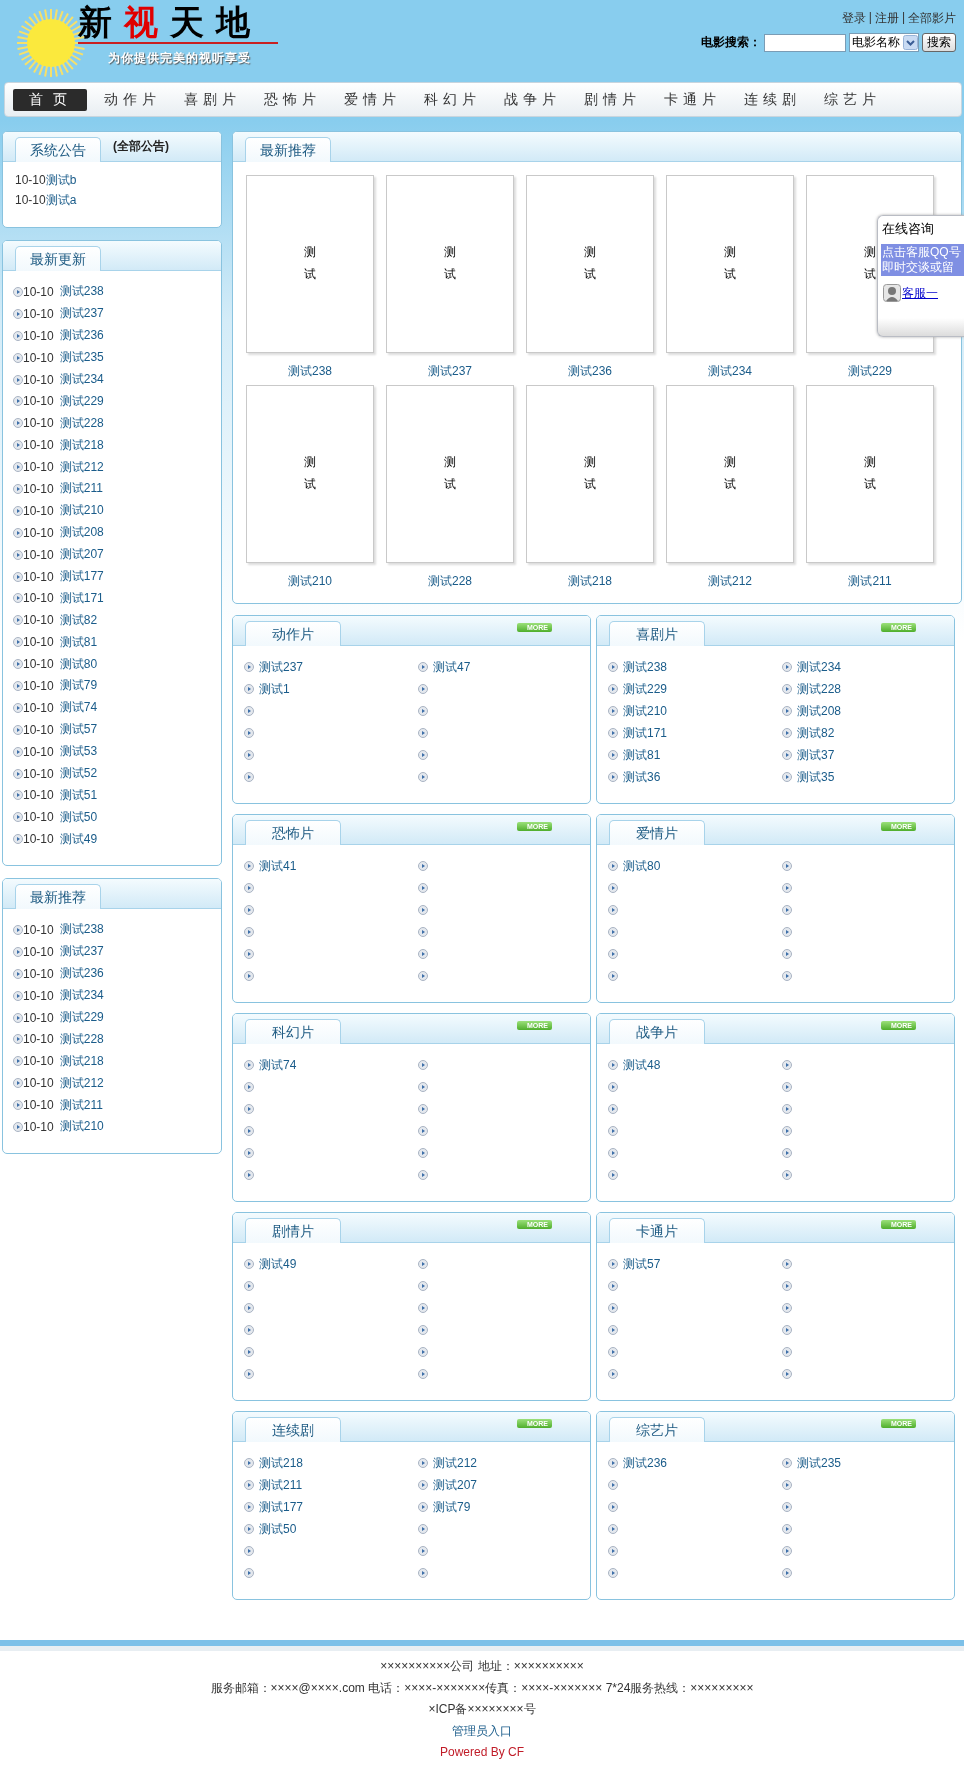  What do you see at coordinates (61, 200) in the screenshot?
I see `notice-link: 测试a` at bounding box center [61, 200].